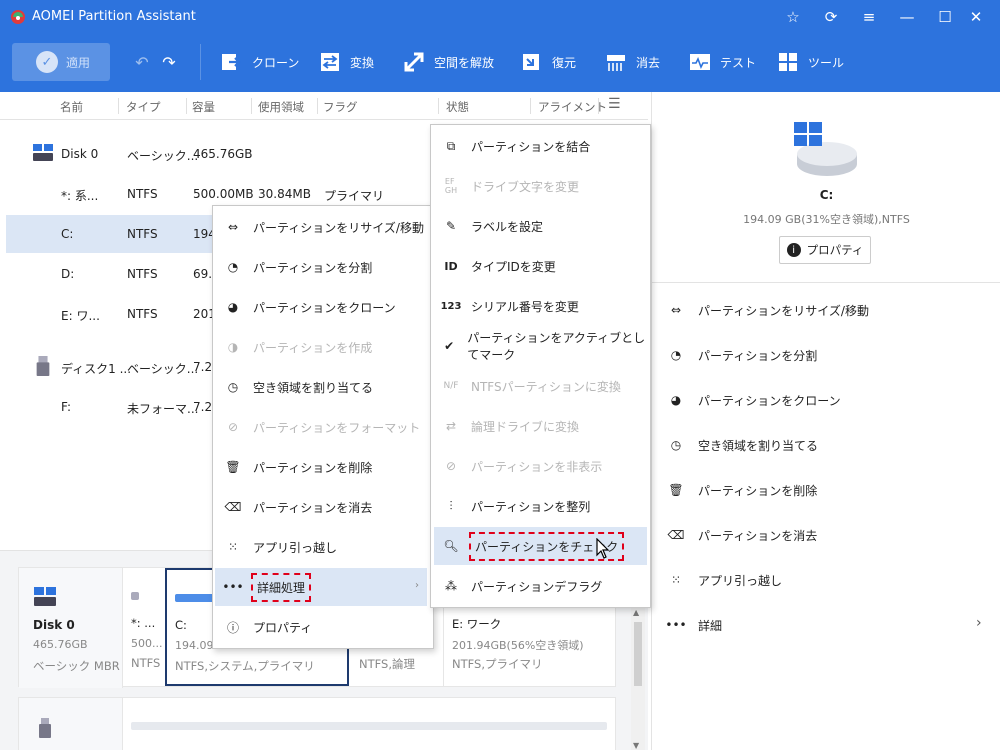  Describe the element at coordinates (464, 62) in the screenshot. I see `toolbar-free-space-label: 空間を解放` at that location.